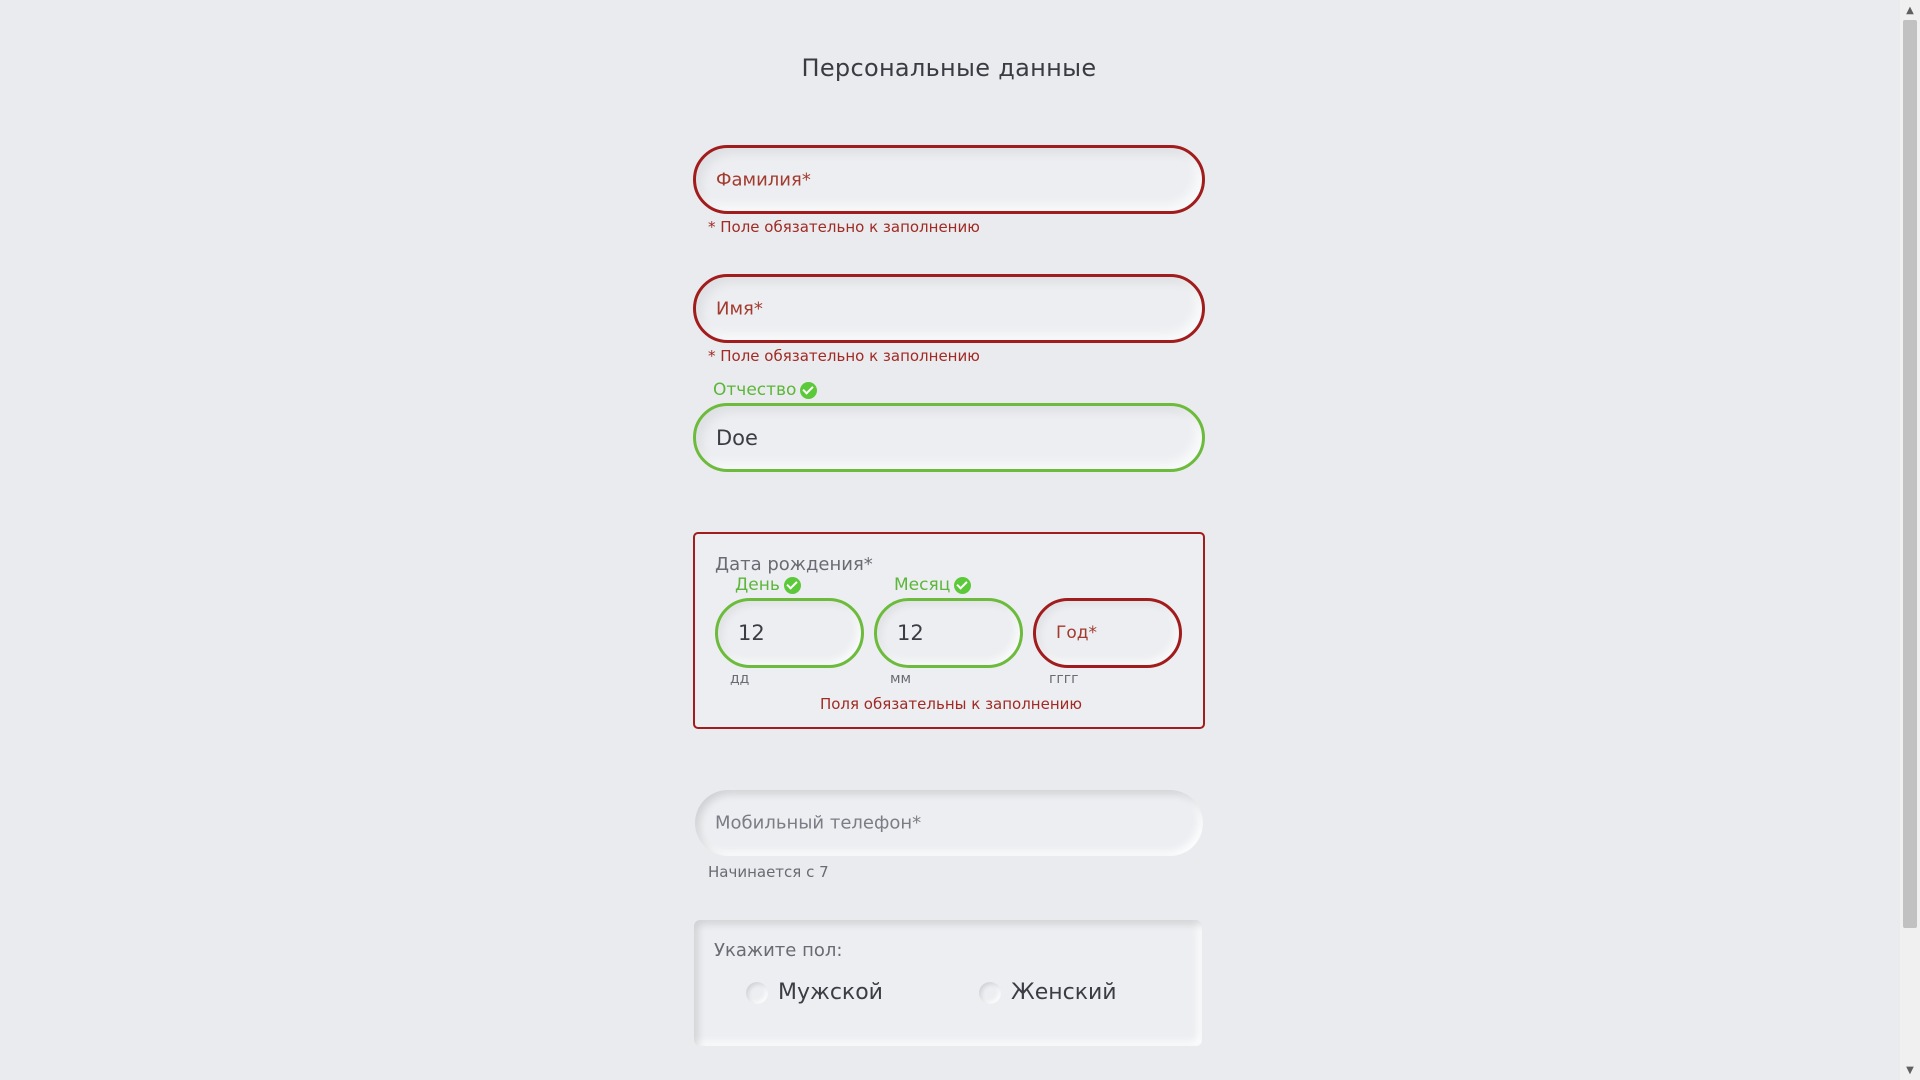 The image size is (1920, 1080). Describe the element at coordinates (844, 227) in the screenshot. I see `surname-error: * Поле обязательно к заполнению` at that location.